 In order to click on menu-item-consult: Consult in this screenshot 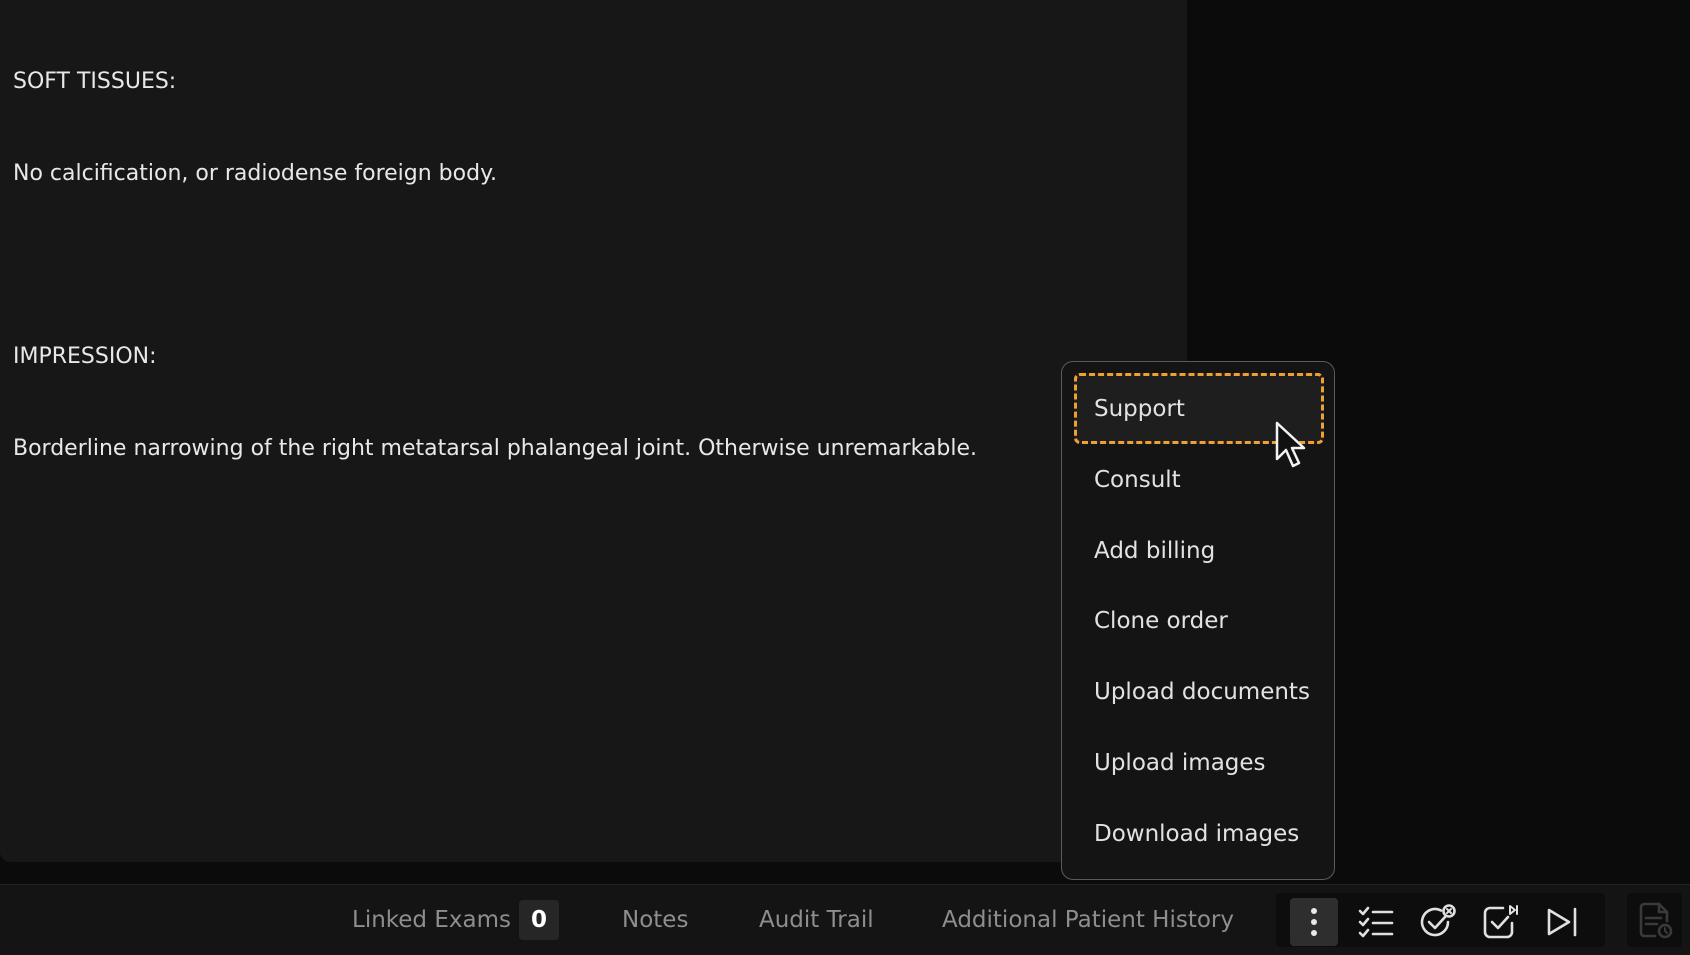, I will do `click(1199, 479)`.